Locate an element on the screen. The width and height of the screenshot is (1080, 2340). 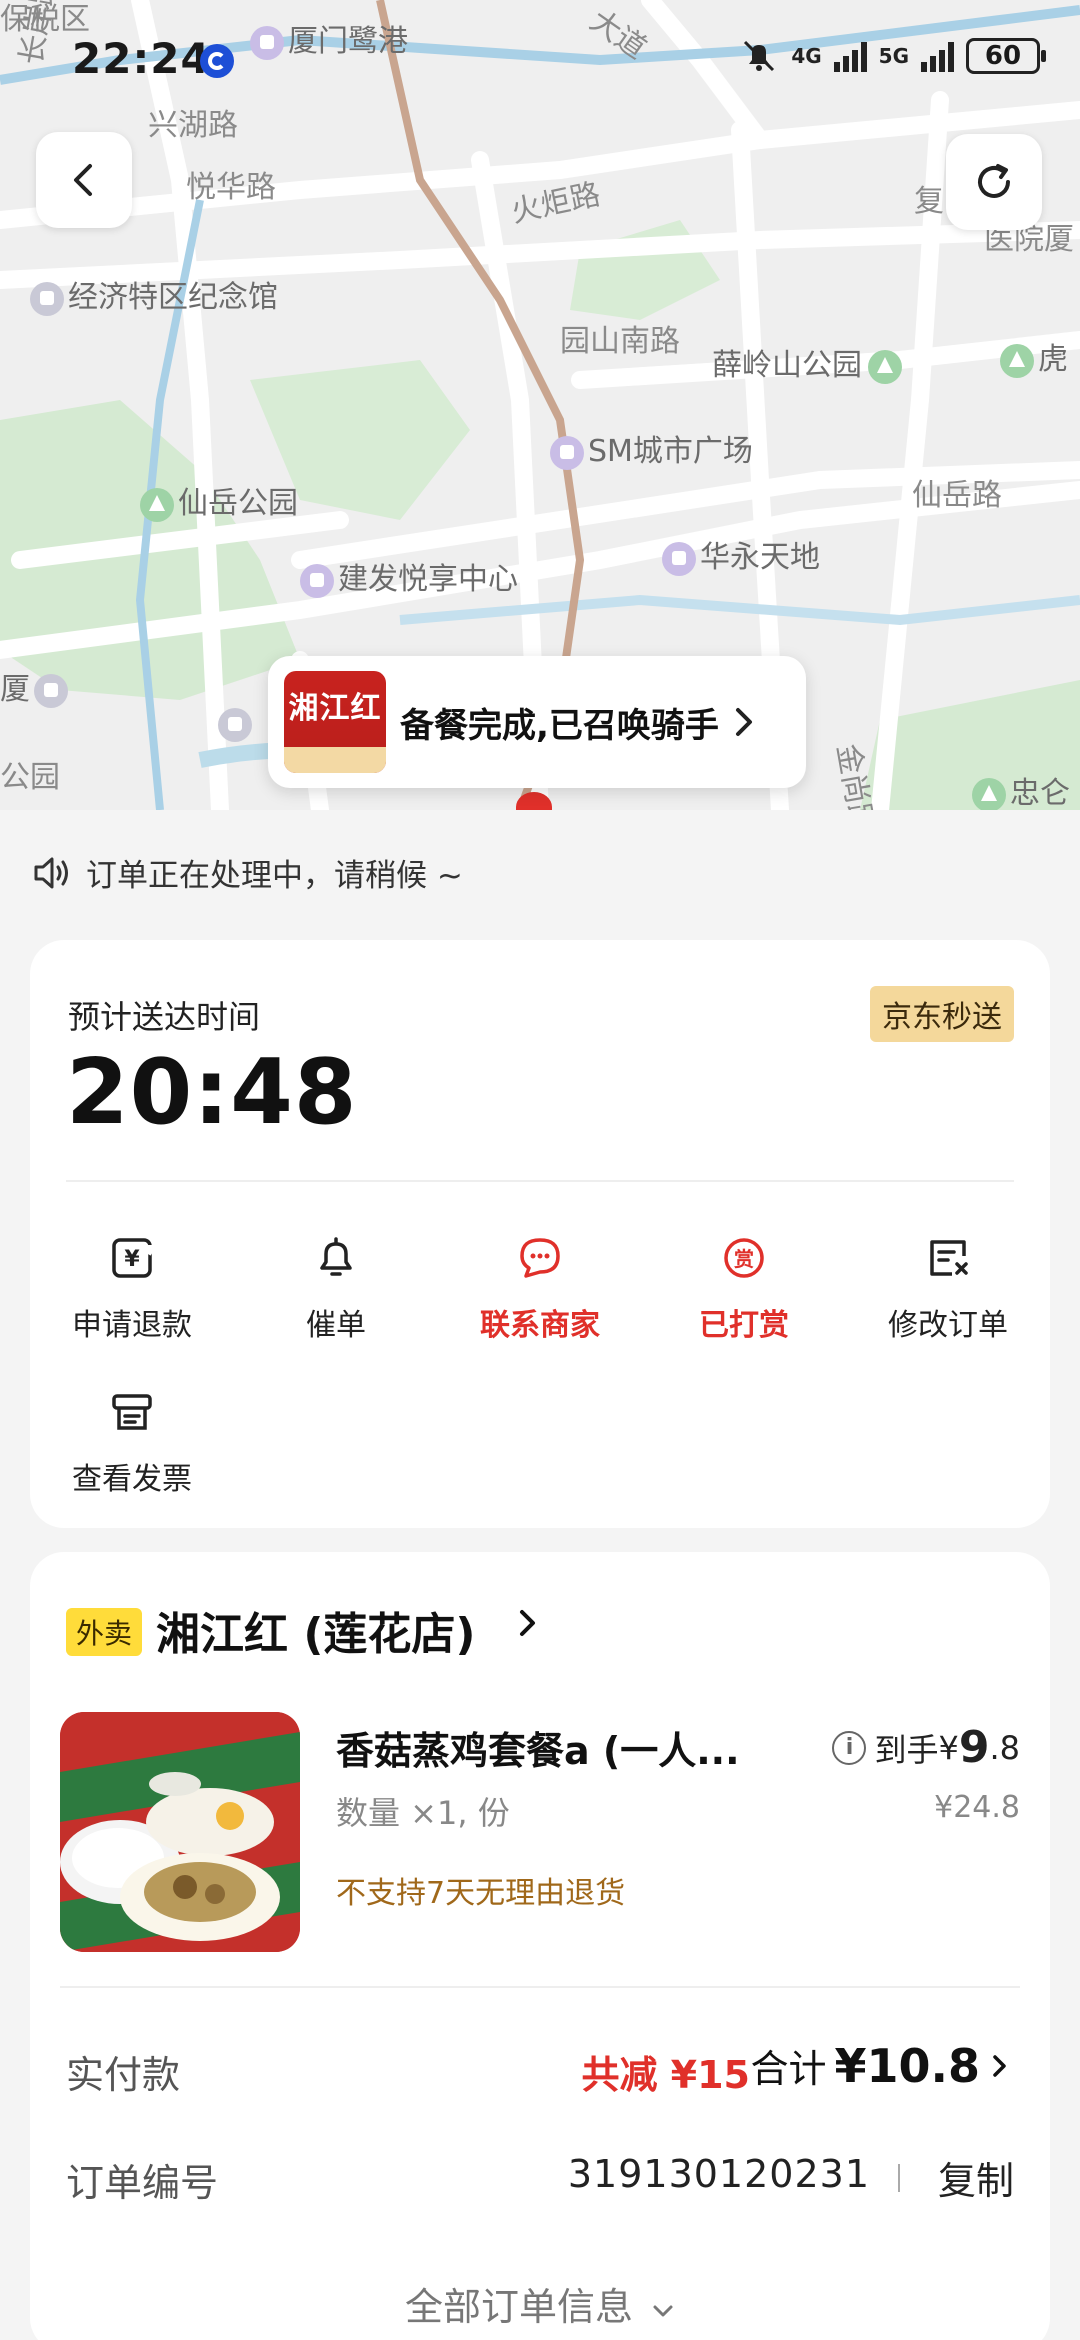
takeout-tag: 外卖 is located at coordinates (104, 1632).